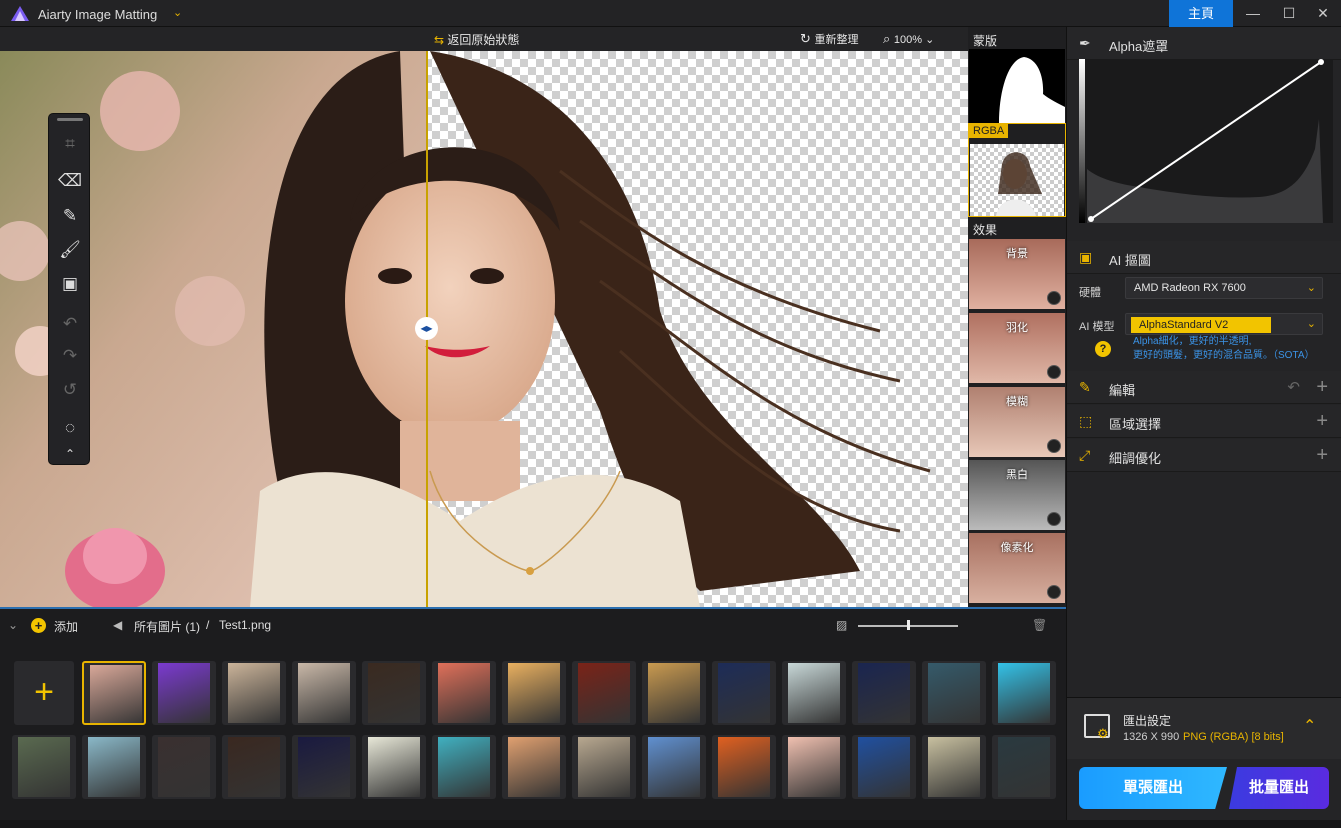 The width and height of the screenshot is (1341, 828). What do you see at coordinates (70, 284) in the screenshot?
I see `paint-roller-icon: ▣` at bounding box center [70, 284].